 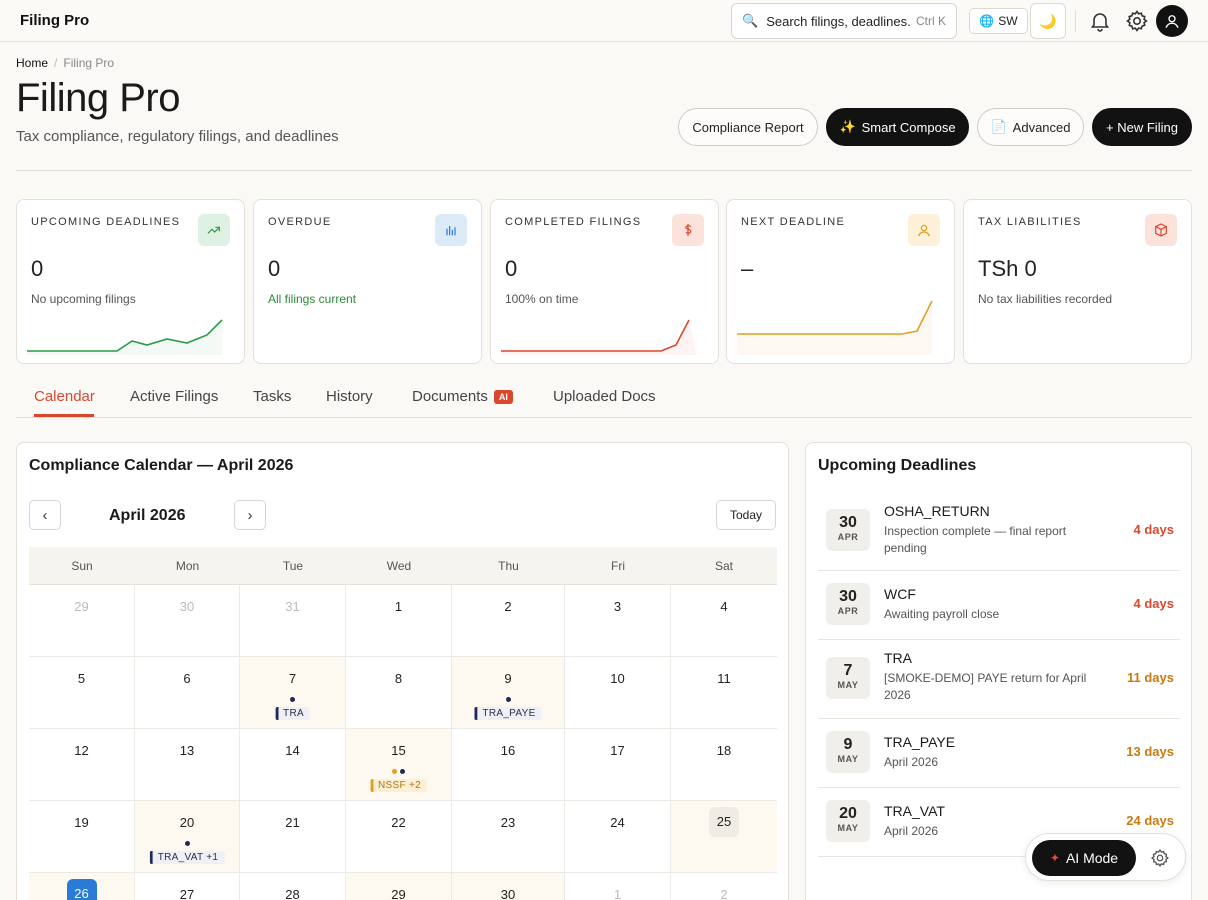 What do you see at coordinates (1153, 603) in the screenshot?
I see `days-remaining: 4 days` at bounding box center [1153, 603].